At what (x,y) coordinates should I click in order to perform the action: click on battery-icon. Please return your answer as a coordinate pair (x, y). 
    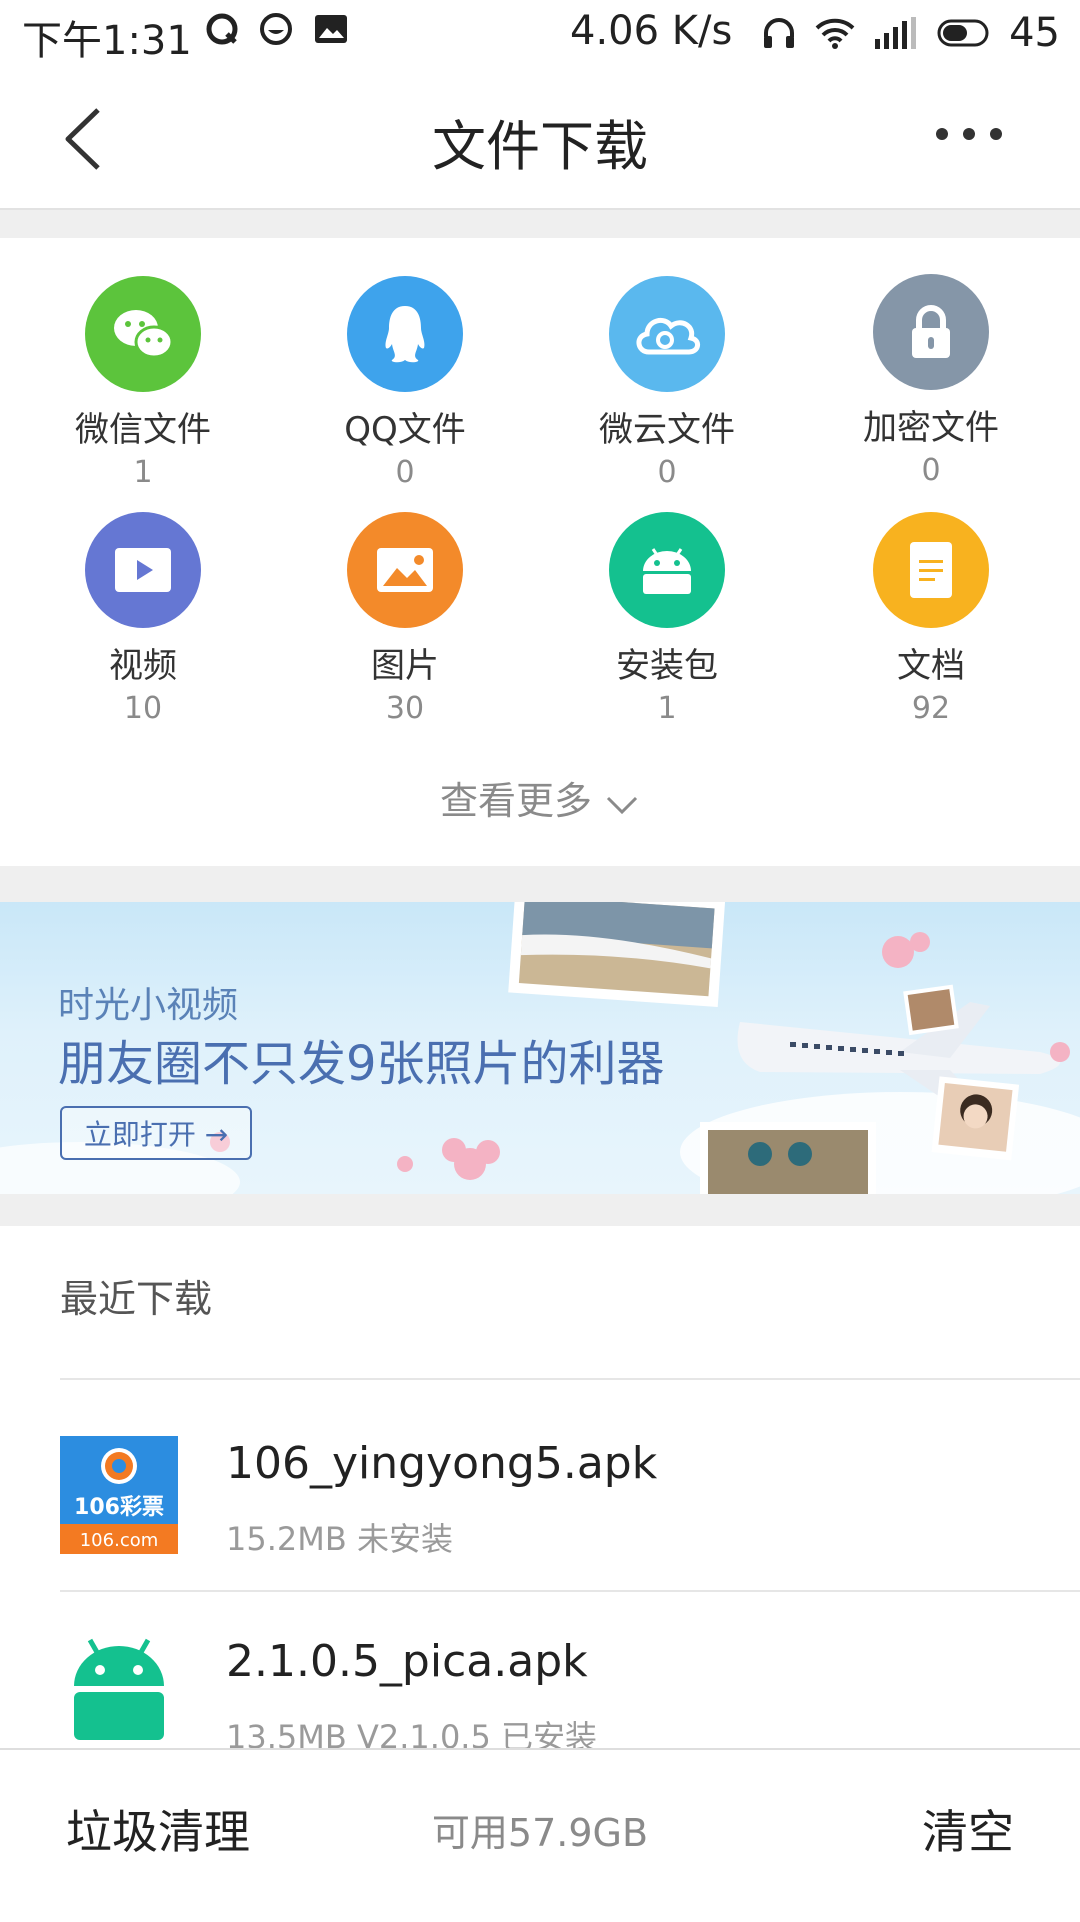
    Looking at the image, I should click on (963, 33).